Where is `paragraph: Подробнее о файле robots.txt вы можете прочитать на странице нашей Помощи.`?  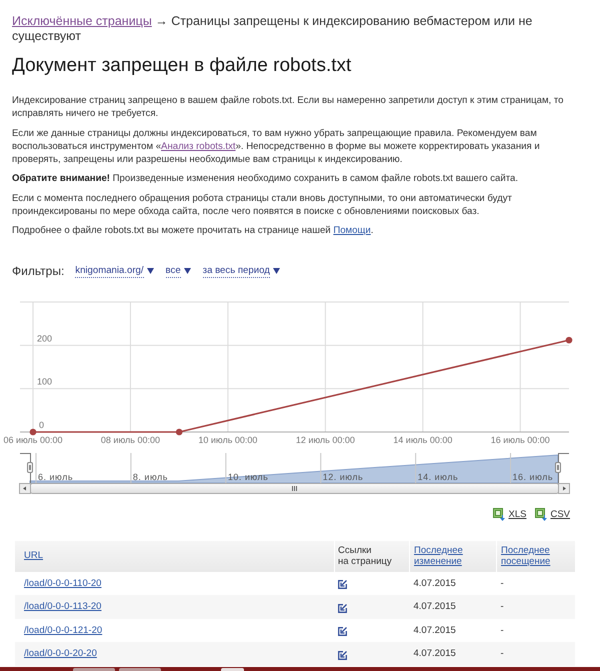 paragraph: Подробнее о файле robots.txt вы можете прочитать на странице нашей Помощи. is located at coordinates (193, 231).